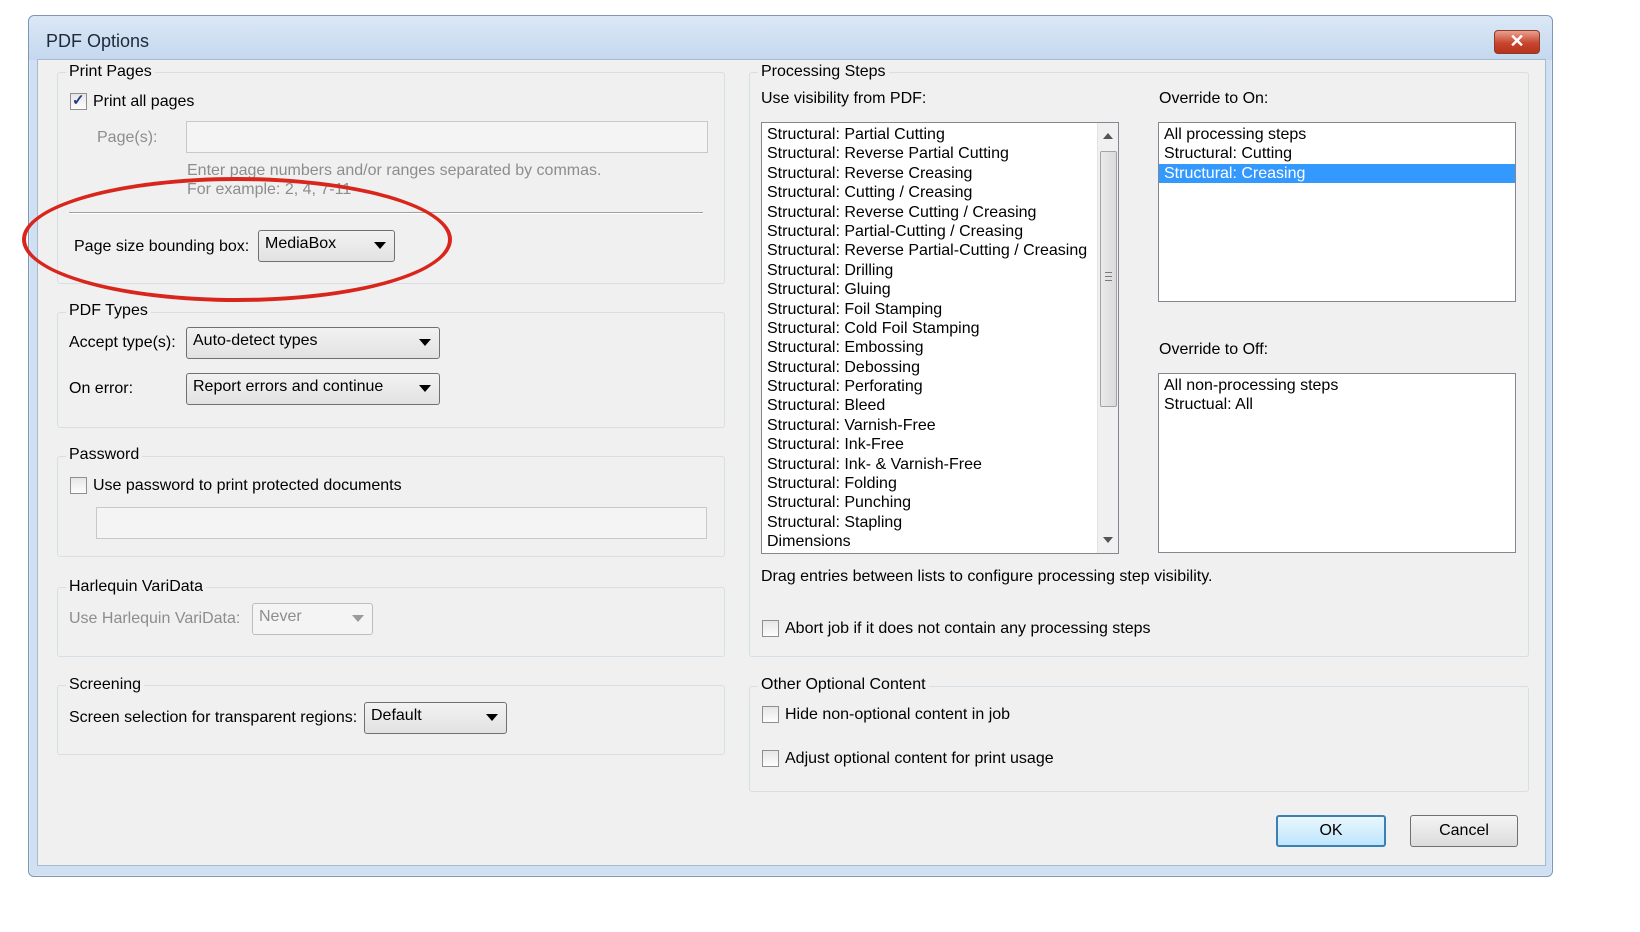 The width and height of the screenshot is (1640, 932). I want to click on adjust-optional-checkbox, so click(770, 758).